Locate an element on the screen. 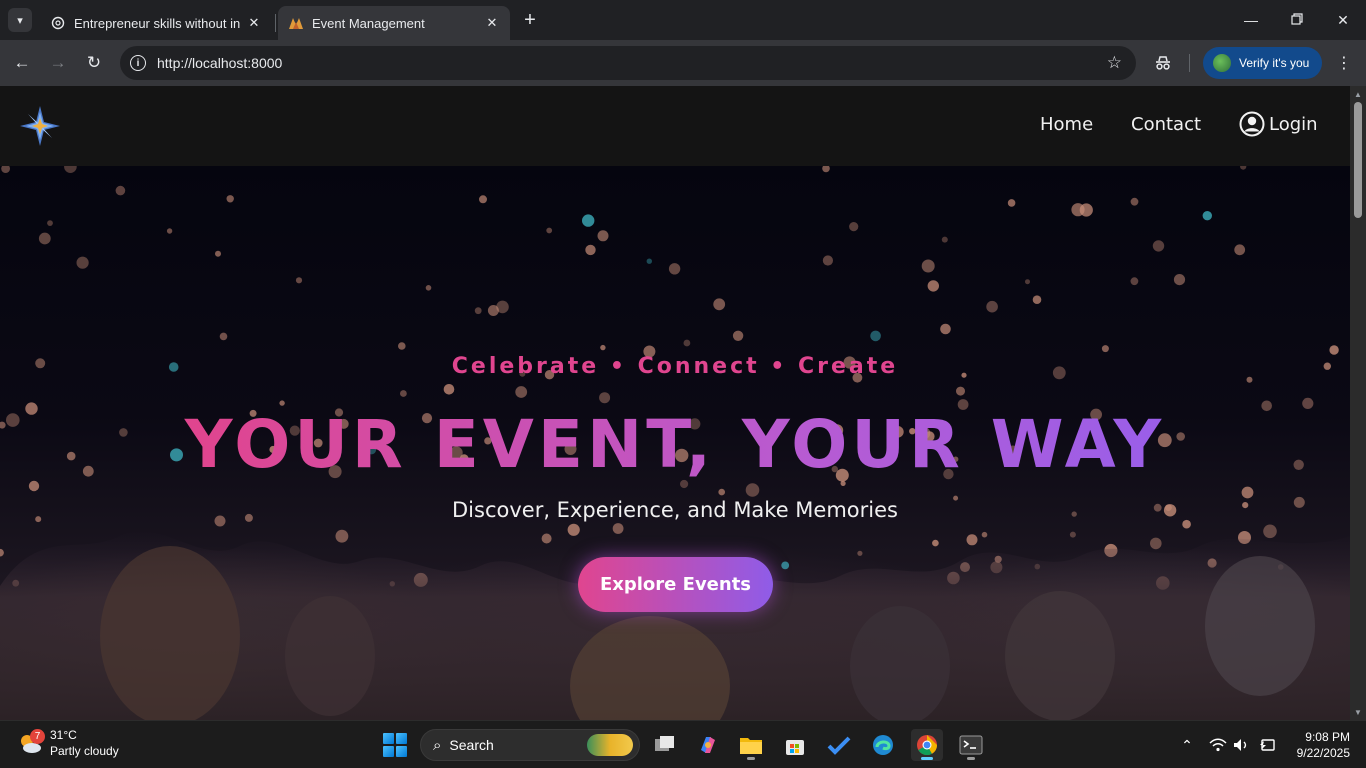  taskbar-search: ⌕ Search is located at coordinates (530, 745).